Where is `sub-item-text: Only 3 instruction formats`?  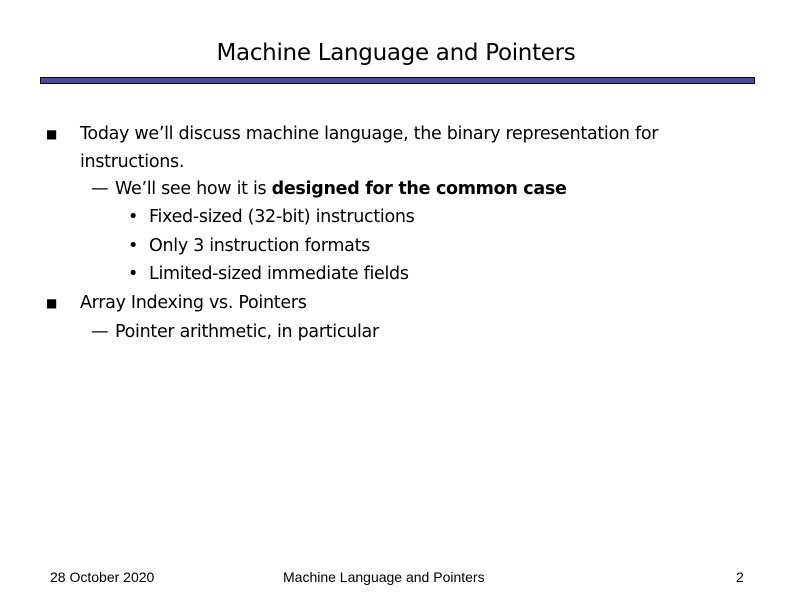 sub-item-text: Only 3 instruction formats is located at coordinates (259, 246).